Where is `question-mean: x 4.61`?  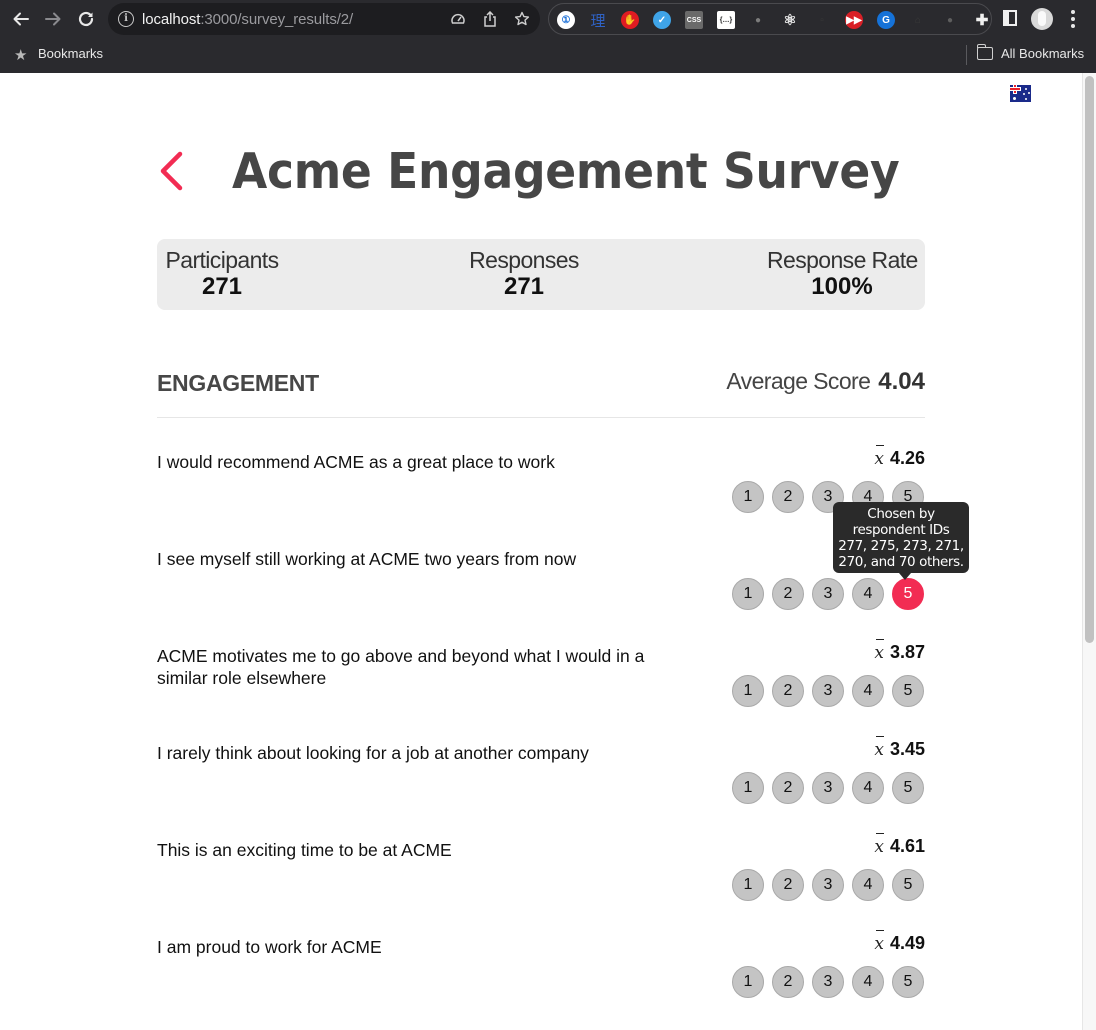
question-mean: x 4.61 is located at coordinates (899, 845).